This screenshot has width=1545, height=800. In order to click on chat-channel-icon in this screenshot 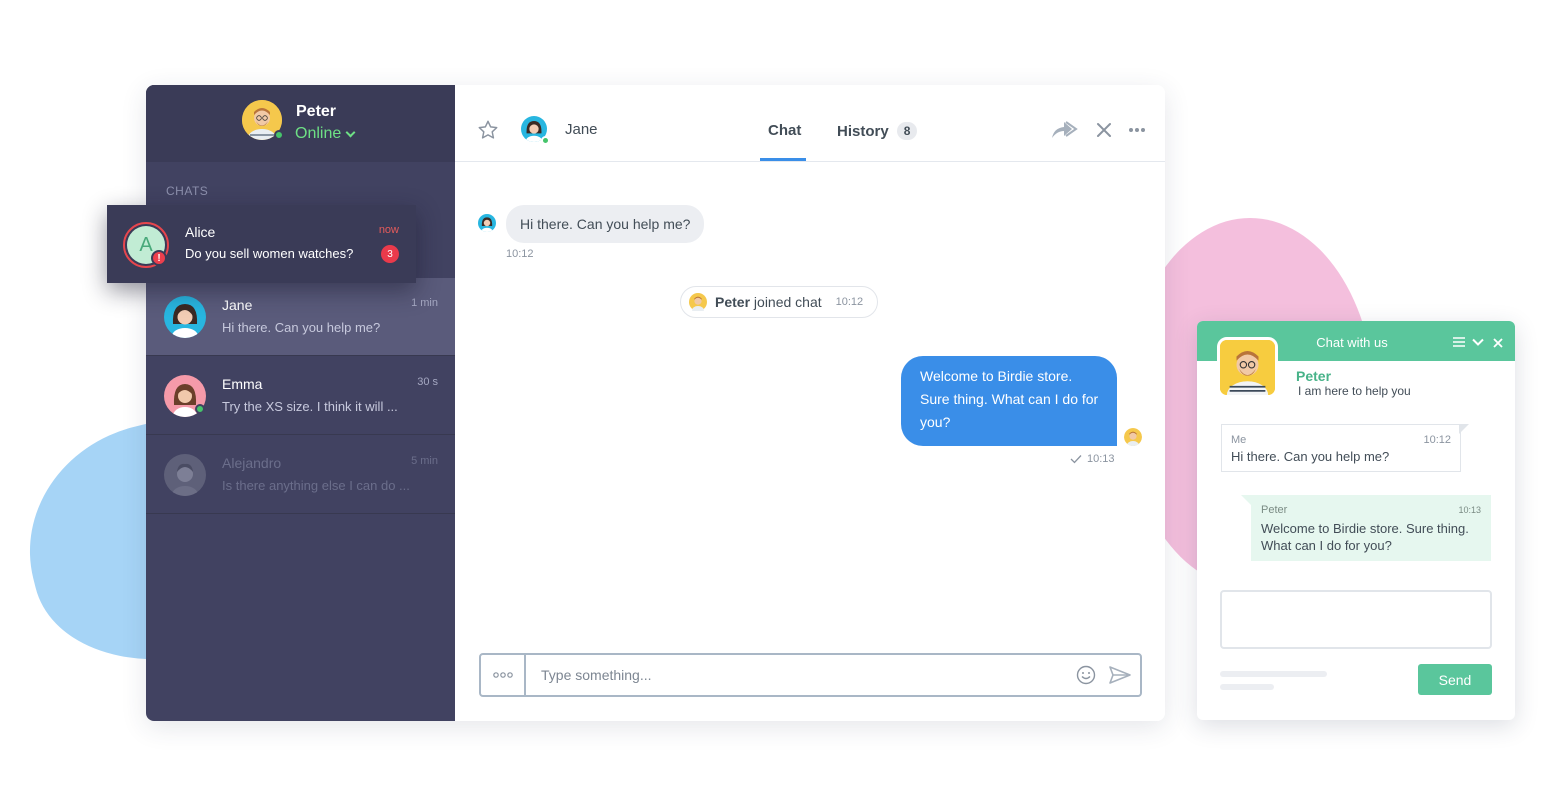, I will do `click(200, 409)`.